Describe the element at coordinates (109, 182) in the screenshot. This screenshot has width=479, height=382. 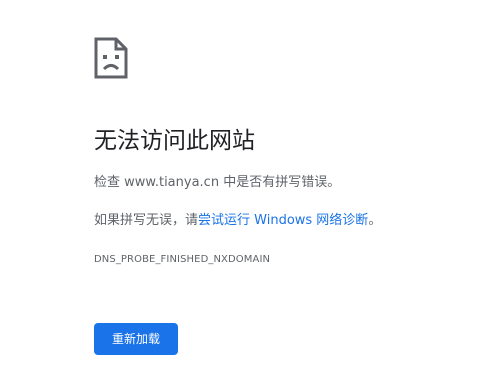
I see `check-prefix: 检查` at that location.